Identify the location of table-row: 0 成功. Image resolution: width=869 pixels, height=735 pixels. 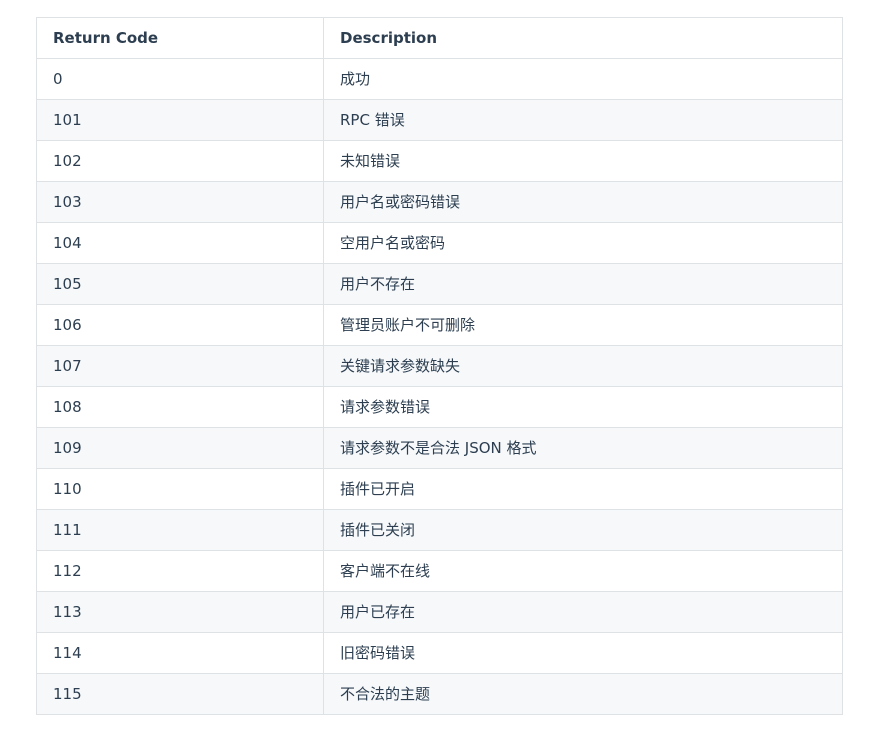
(439, 79).